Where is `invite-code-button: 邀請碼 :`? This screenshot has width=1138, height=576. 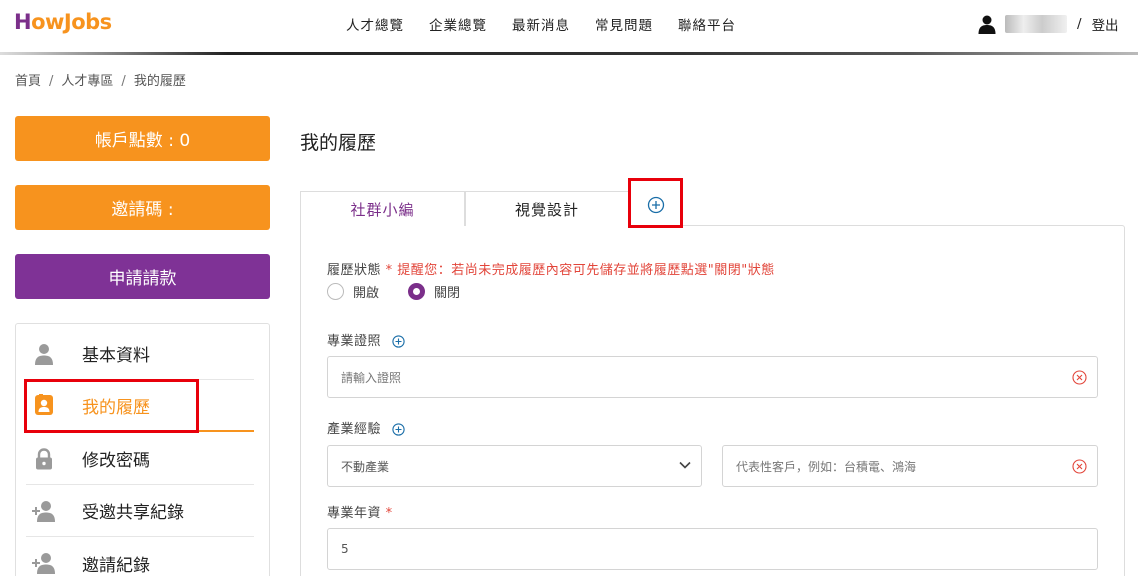
invite-code-button: 邀請碼 : is located at coordinates (142, 207).